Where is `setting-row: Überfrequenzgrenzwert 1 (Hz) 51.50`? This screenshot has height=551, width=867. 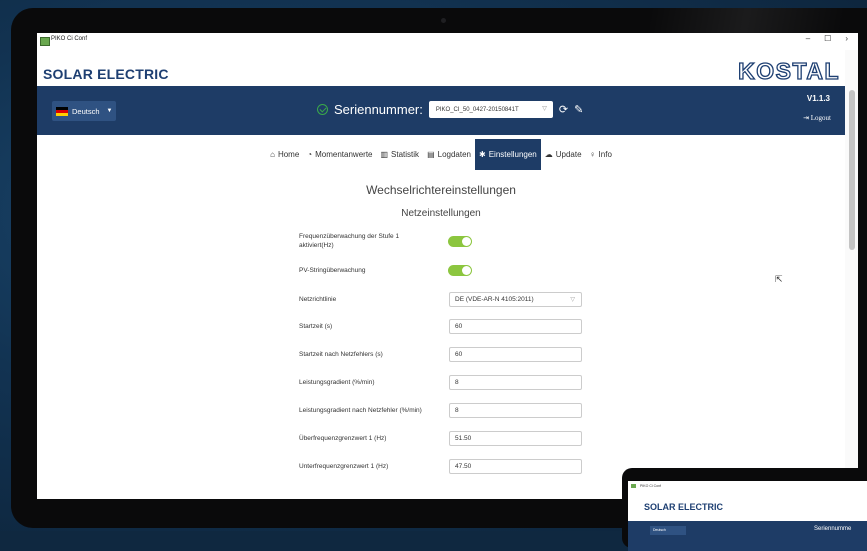
setting-row: Überfrequenzgrenzwert 1 (Hz) 51.50 is located at coordinates (444, 439).